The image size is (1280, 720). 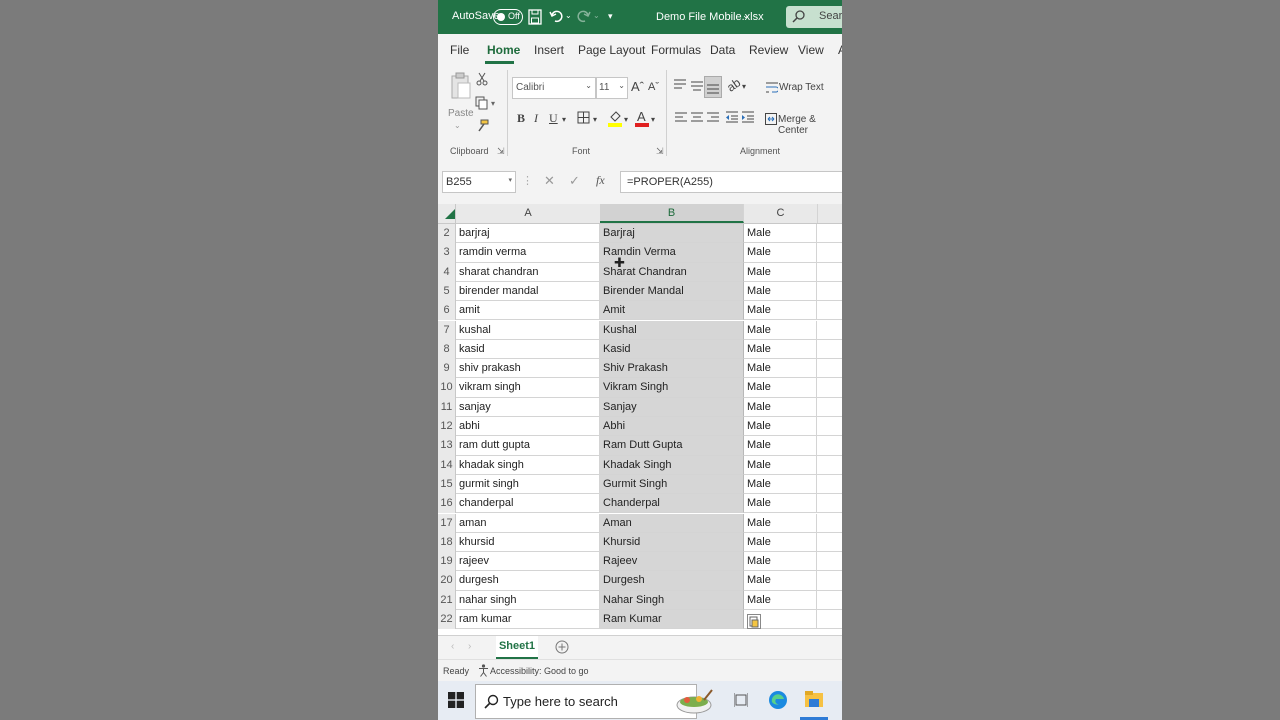 What do you see at coordinates (626, 119) in the screenshot?
I see `fill-color-dropdown-icon: ▾` at bounding box center [626, 119].